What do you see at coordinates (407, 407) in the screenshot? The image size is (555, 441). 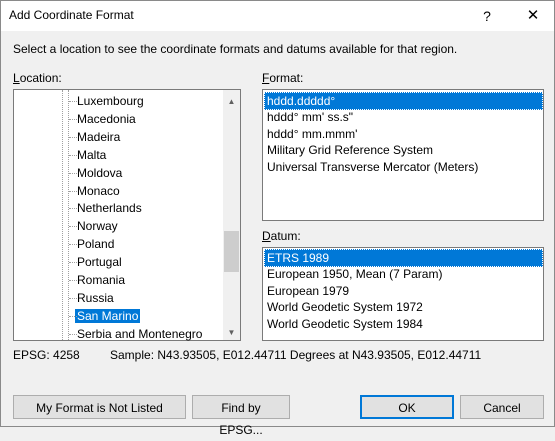 I see `ok-button: OK` at bounding box center [407, 407].